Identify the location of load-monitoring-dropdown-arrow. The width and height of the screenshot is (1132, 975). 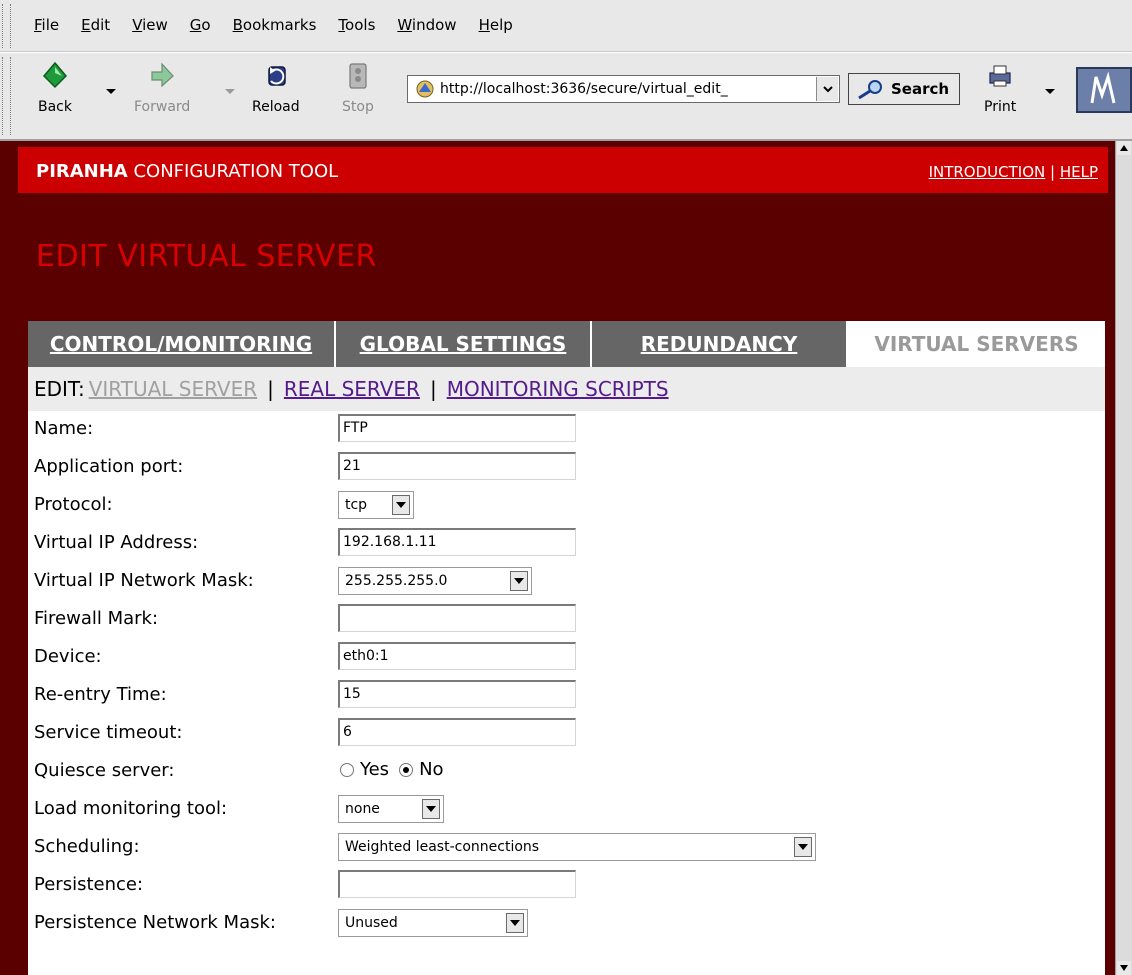
(431, 809).